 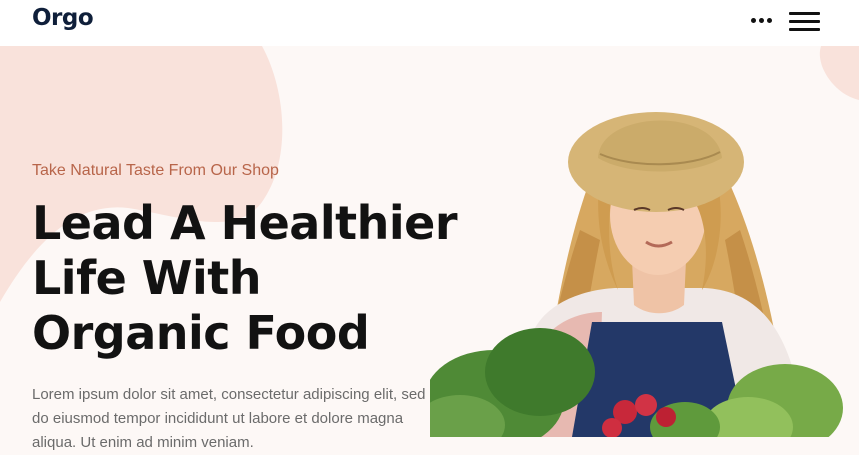 I want to click on headline-line-3: Organic Food, so click(x=201, y=333).